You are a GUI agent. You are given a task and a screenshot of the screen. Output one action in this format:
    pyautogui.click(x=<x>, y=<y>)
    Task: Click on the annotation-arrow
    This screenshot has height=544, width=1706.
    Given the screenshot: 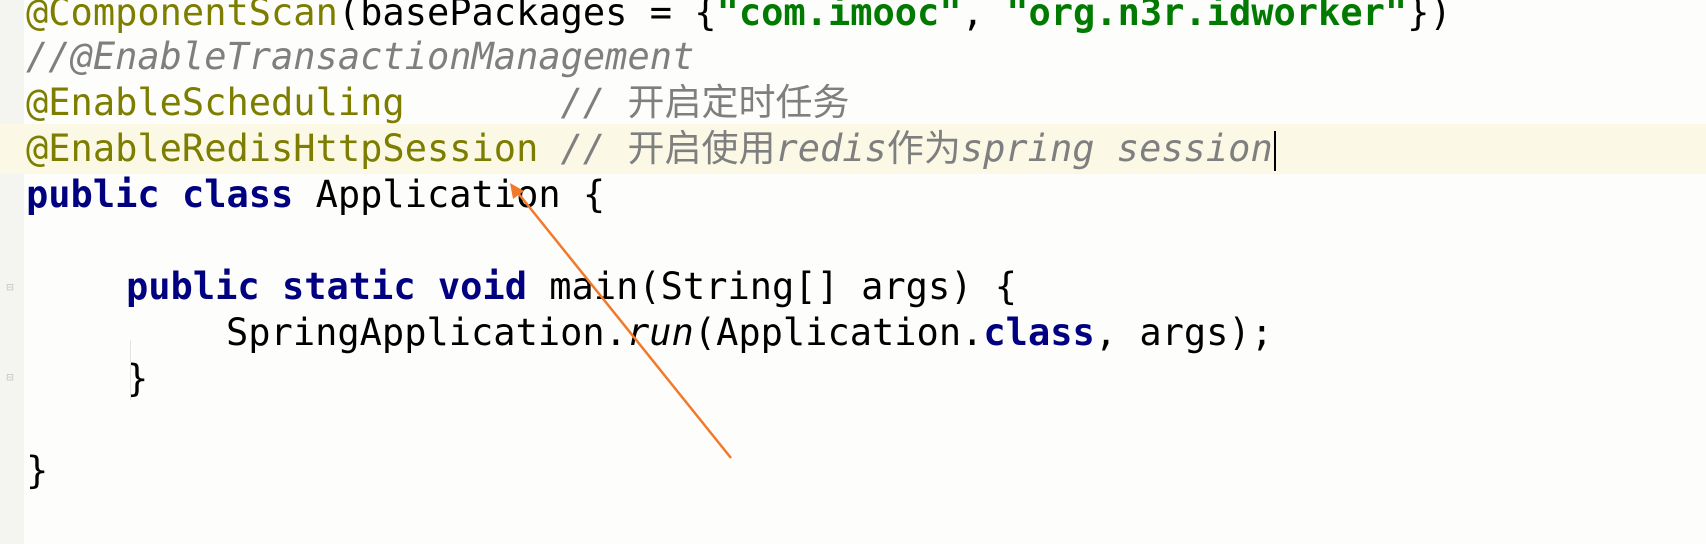 What is the action you would take?
    pyautogui.click(x=621, y=321)
    